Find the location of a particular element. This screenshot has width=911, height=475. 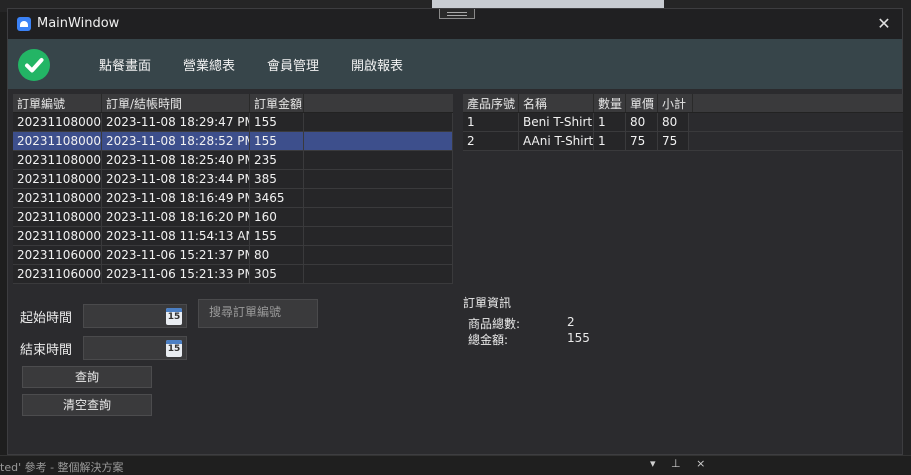

column-header-quantity: 數量 is located at coordinates (610, 103).